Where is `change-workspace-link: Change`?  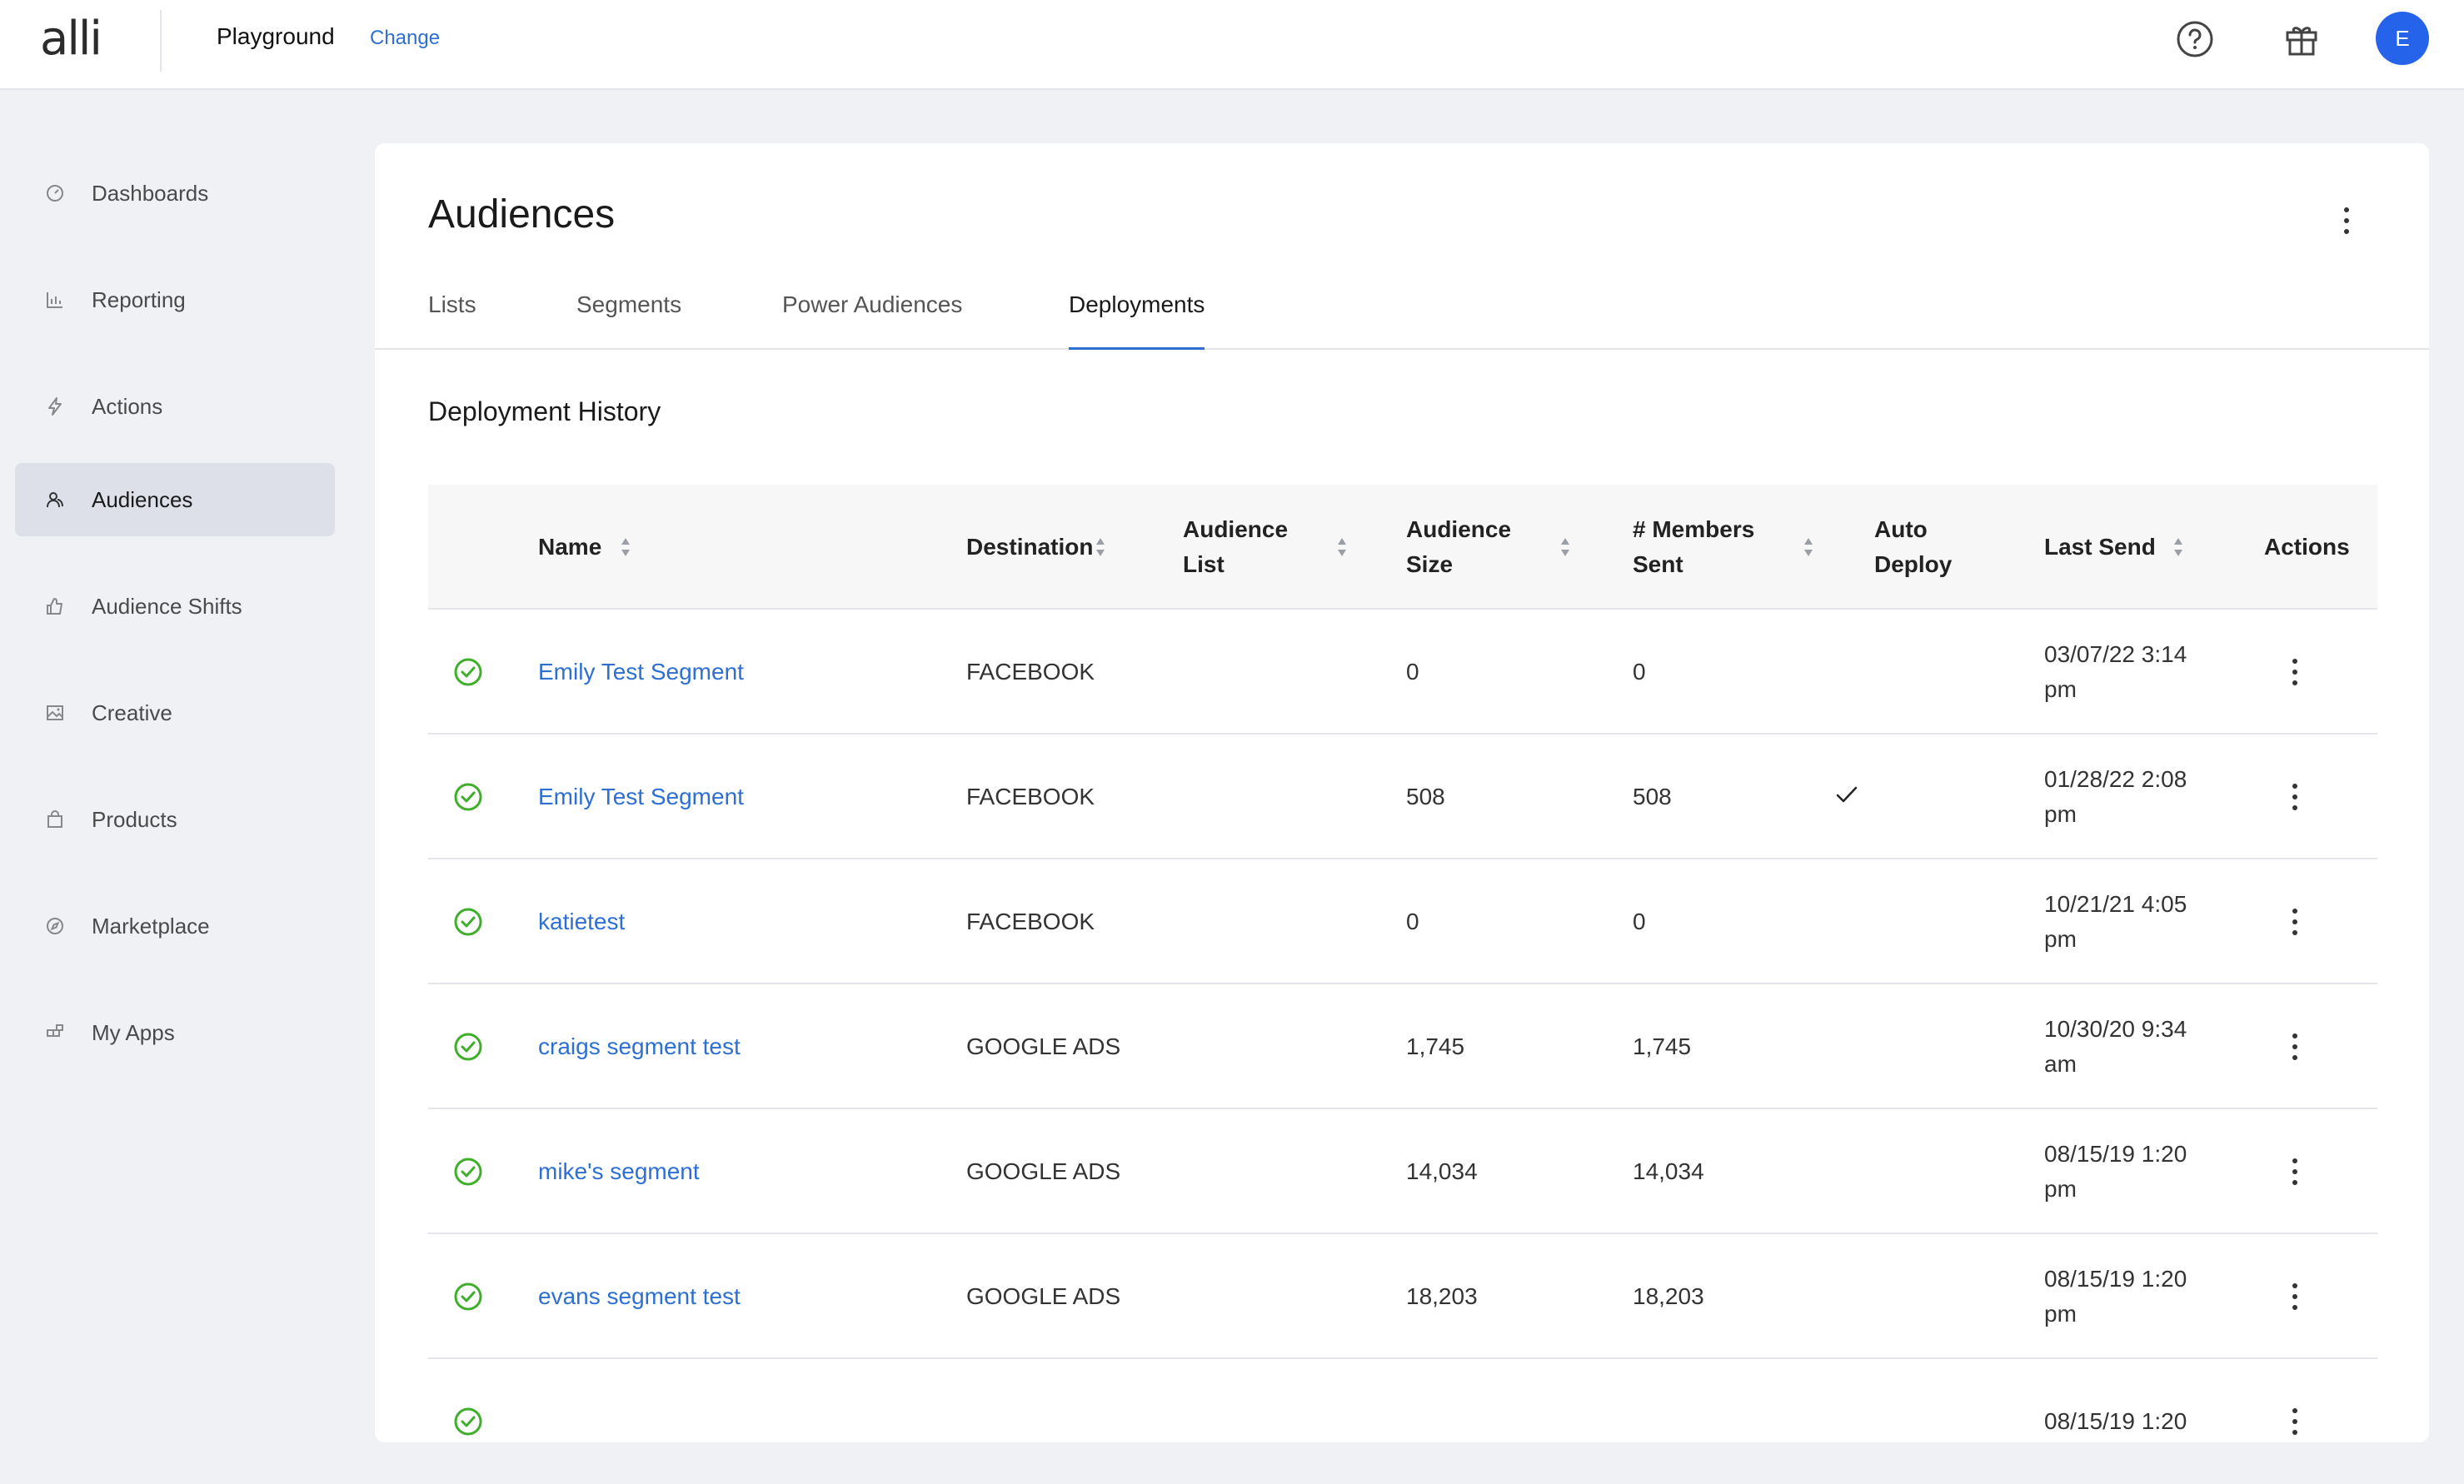 change-workspace-link: Change is located at coordinates (405, 38).